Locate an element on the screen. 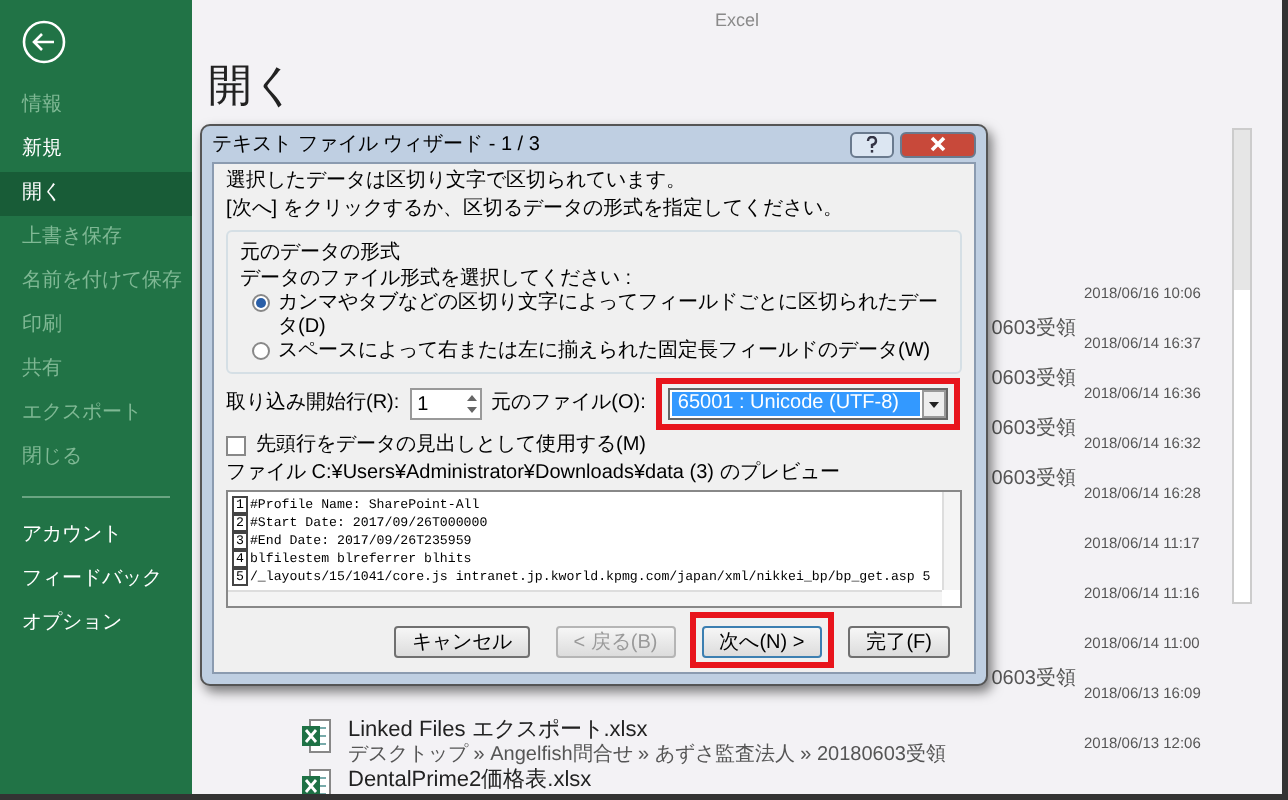 Image resolution: width=1288 pixels, height=800 pixels. sidebar-item: フィードバック is located at coordinates (96, 580).